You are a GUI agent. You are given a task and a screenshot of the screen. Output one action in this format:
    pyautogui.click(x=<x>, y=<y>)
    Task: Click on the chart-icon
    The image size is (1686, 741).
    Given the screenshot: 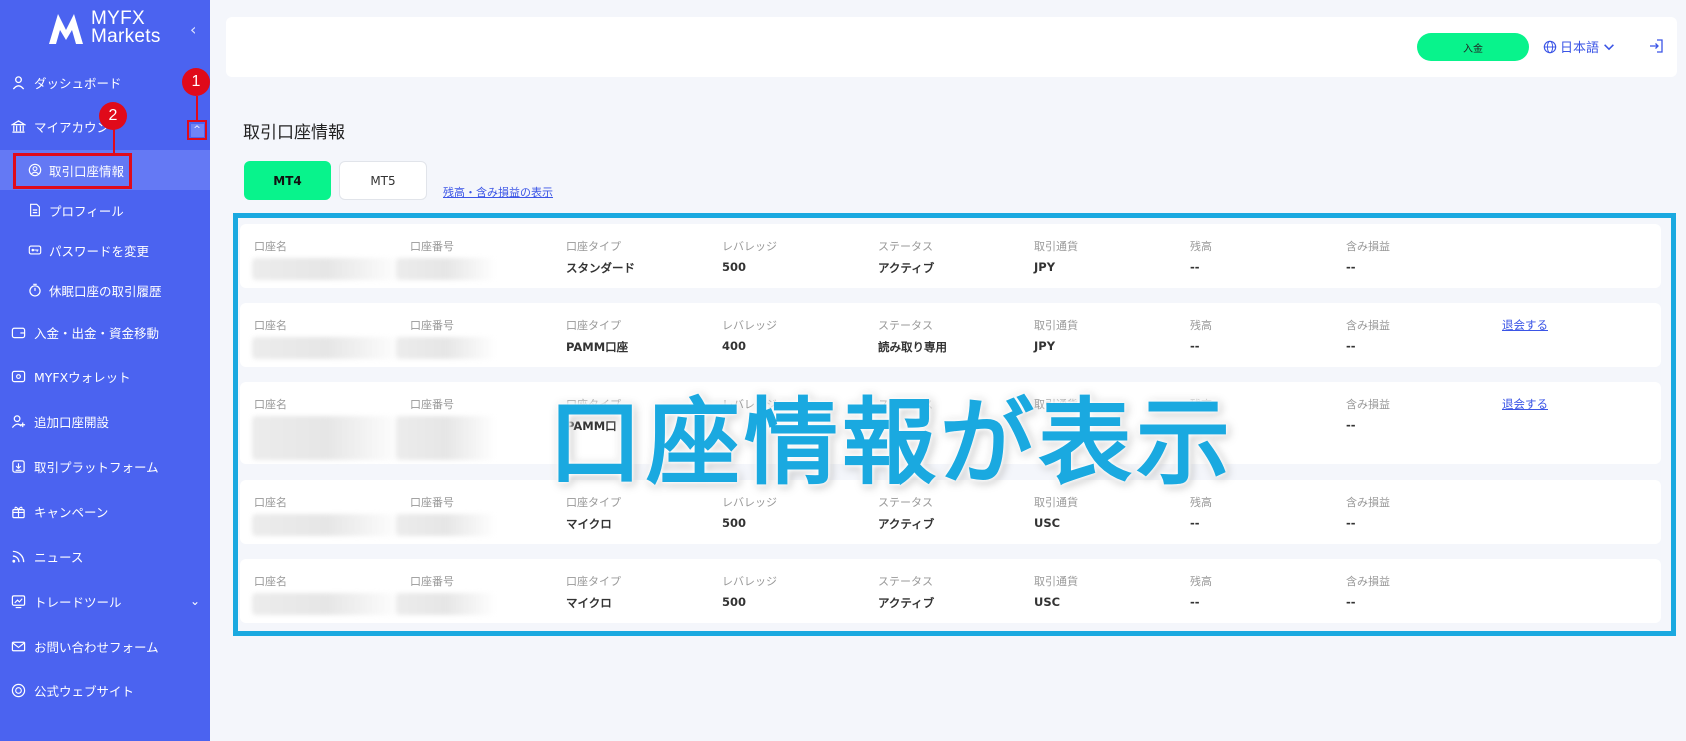 What is the action you would take?
    pyautogui.click(x=18, y=601)
    